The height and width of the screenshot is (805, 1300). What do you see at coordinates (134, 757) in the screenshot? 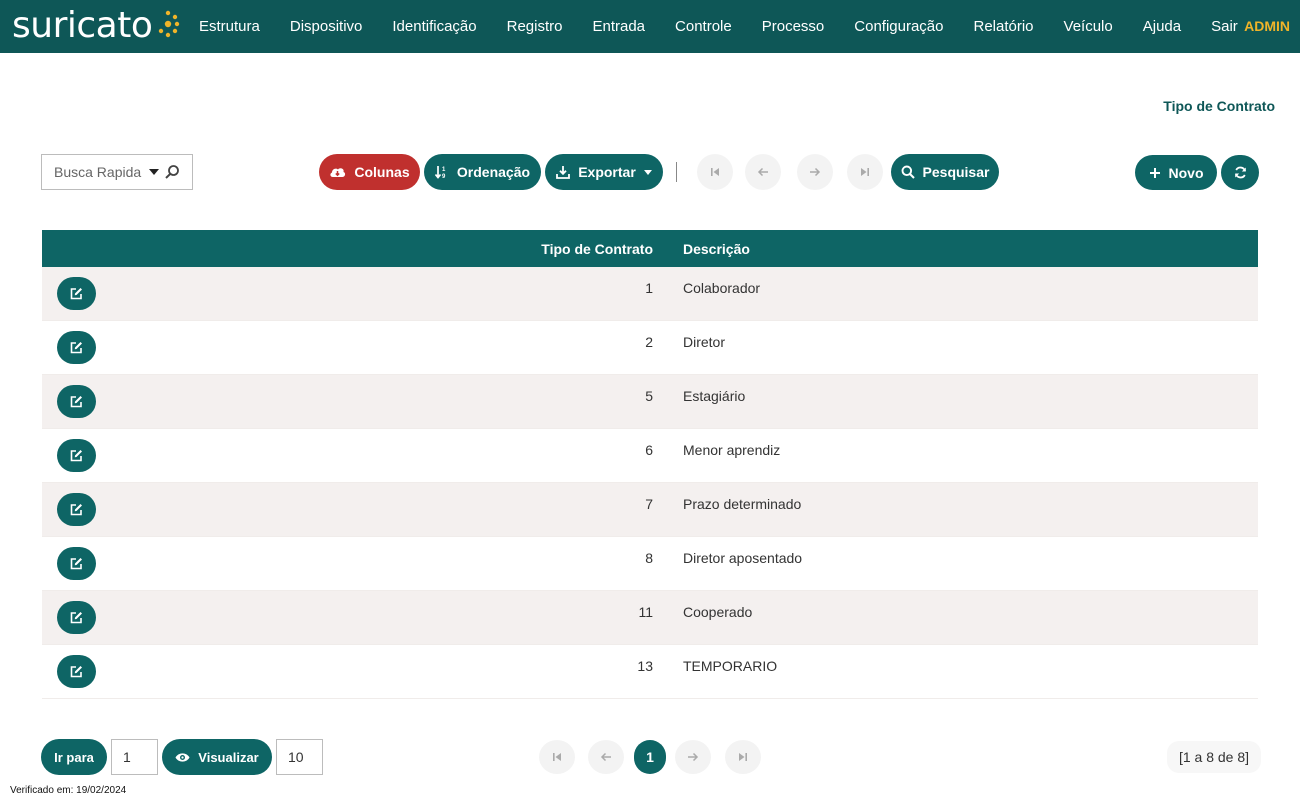
I see `goto-page-input: 1` at bounding box center [134, 757].